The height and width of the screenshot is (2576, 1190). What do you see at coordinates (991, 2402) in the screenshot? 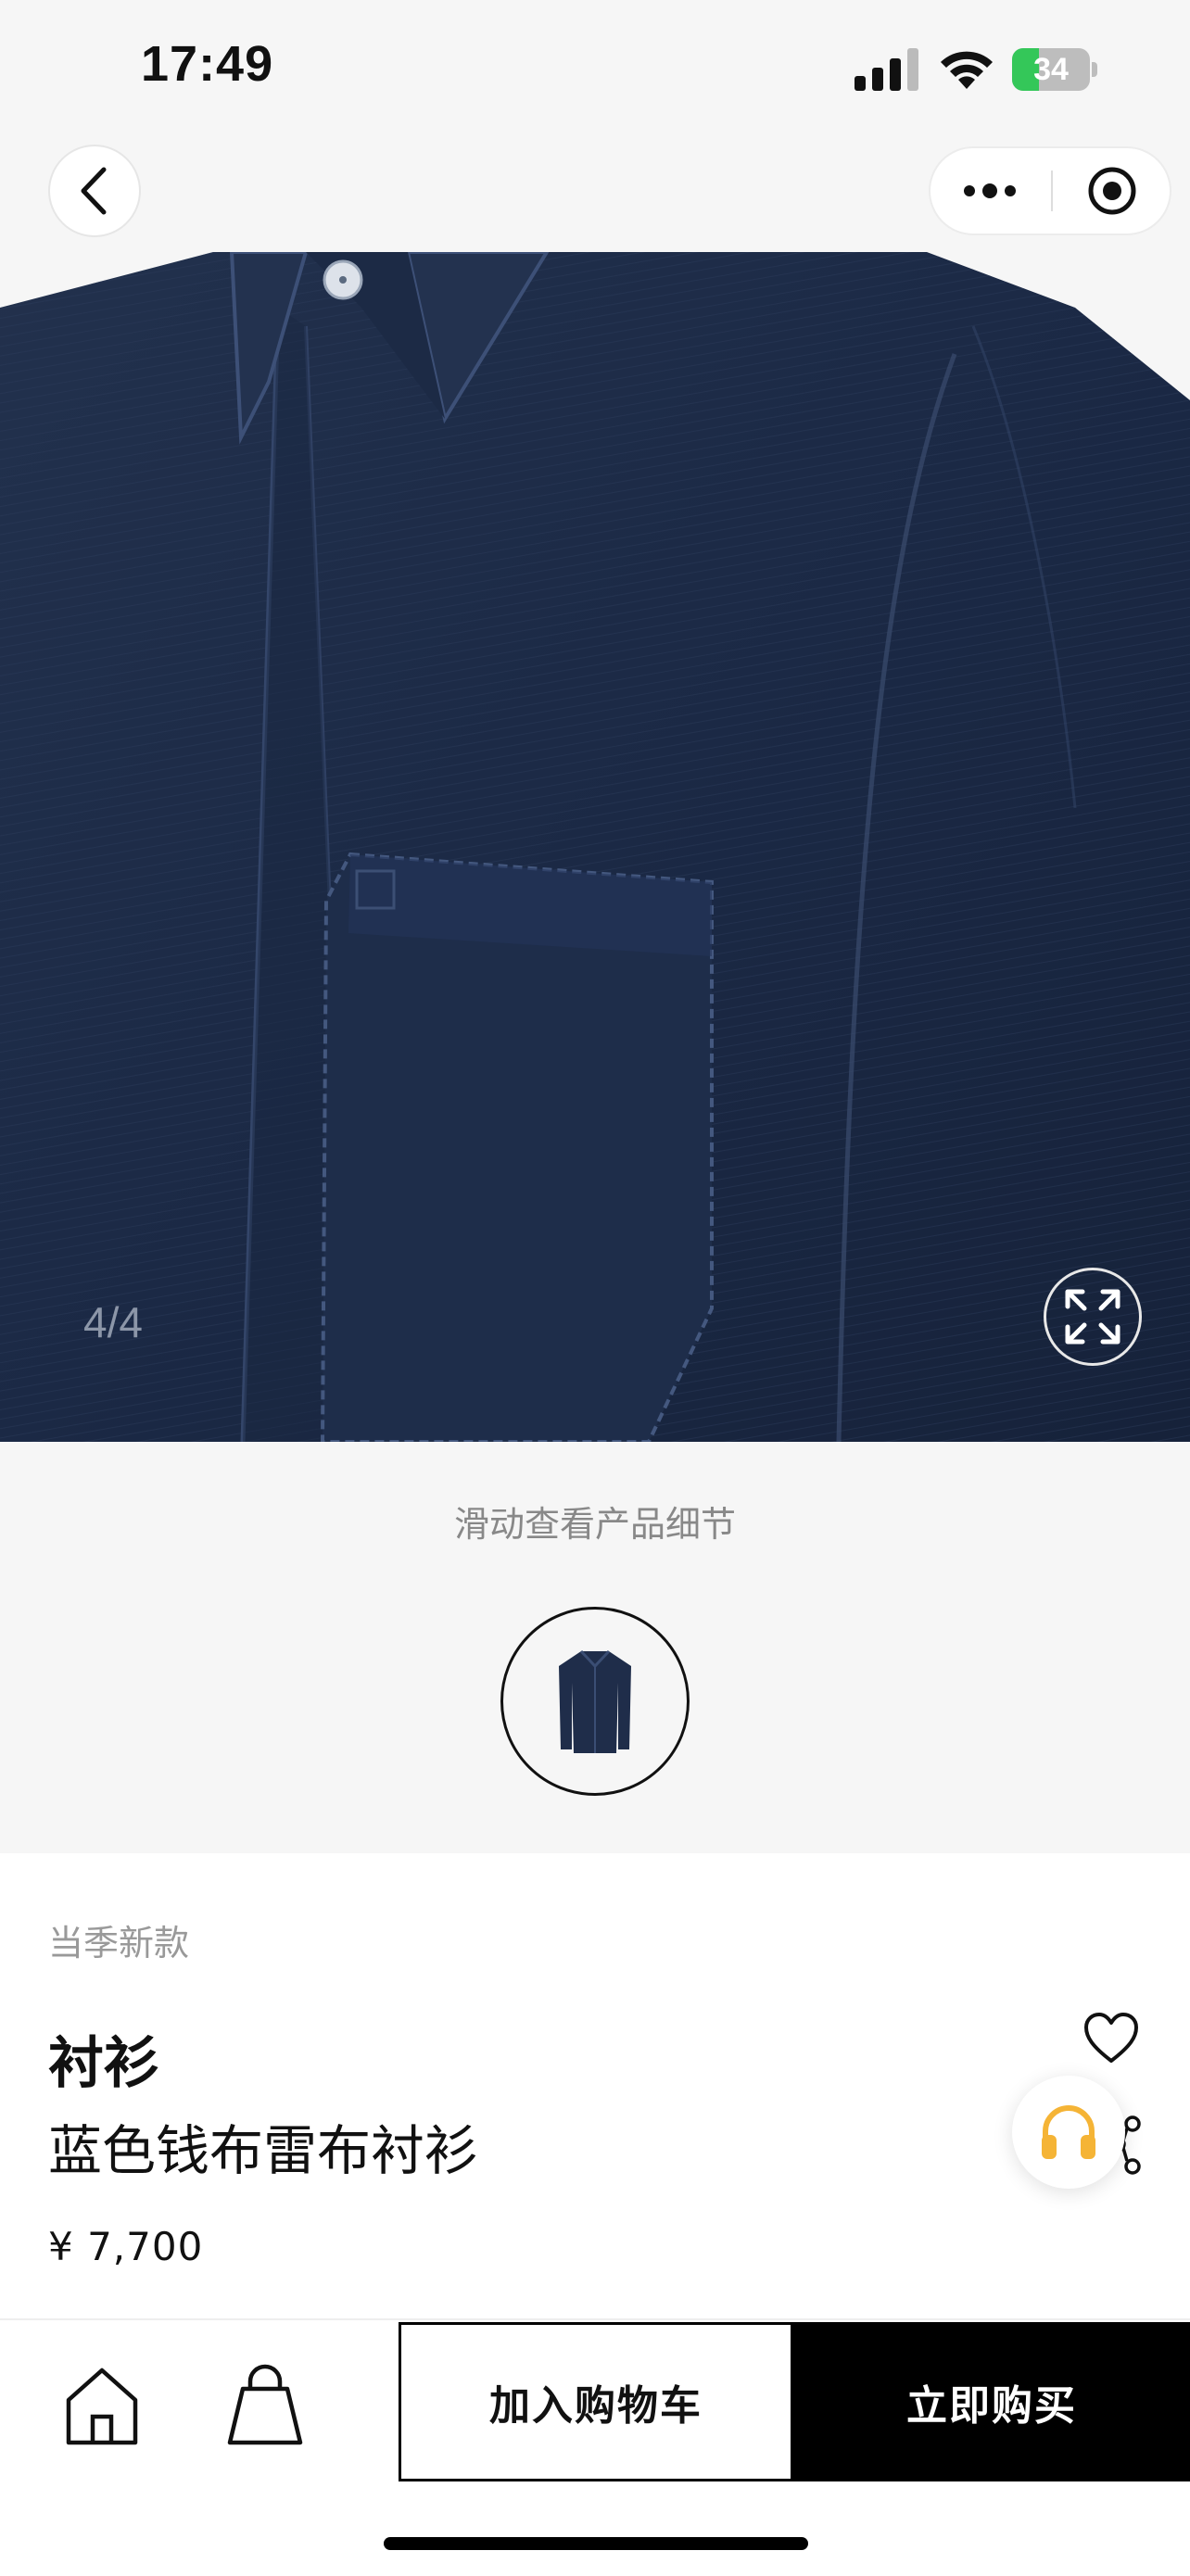
I see `buy-now-button: 立即购买` at bounding box center [991, 2402].